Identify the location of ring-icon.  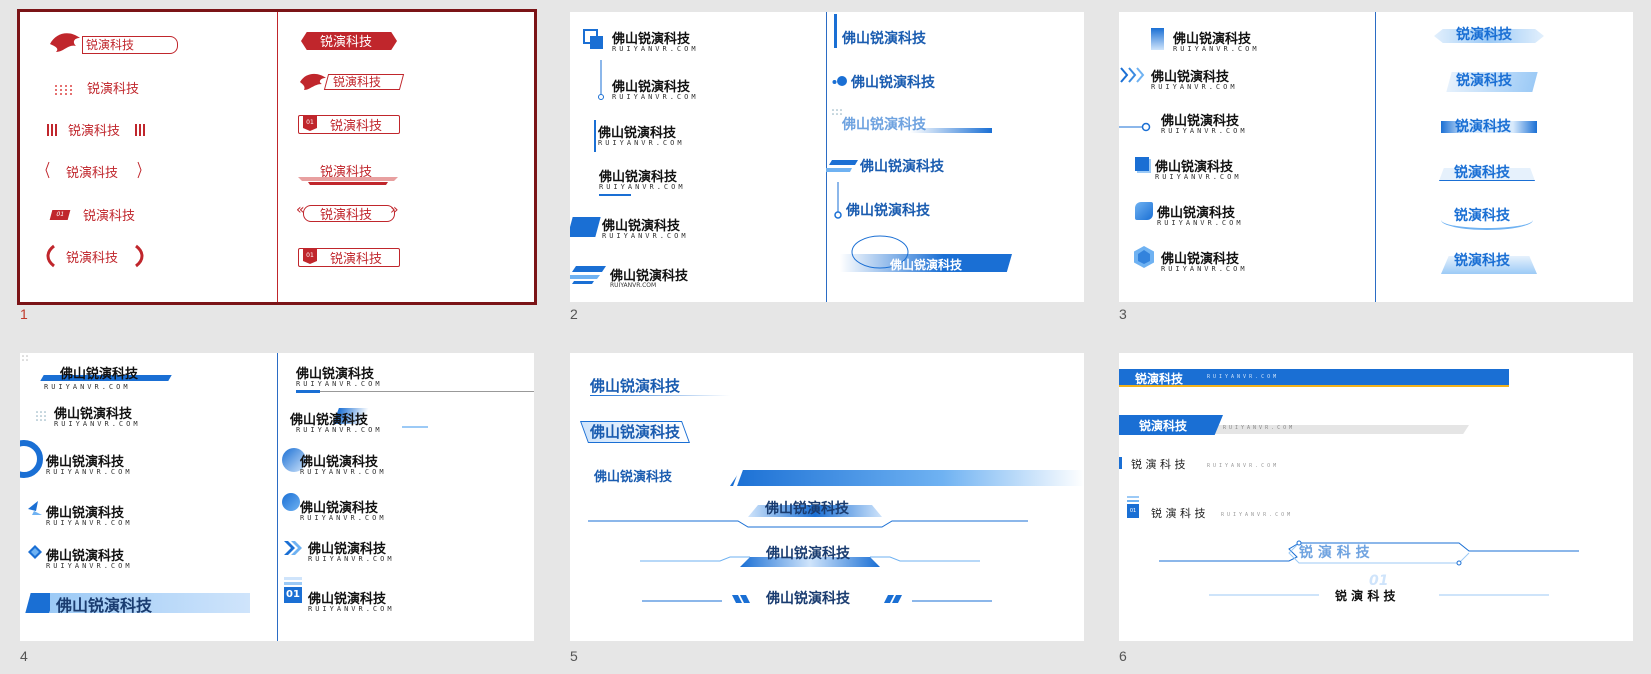
(31, 459).